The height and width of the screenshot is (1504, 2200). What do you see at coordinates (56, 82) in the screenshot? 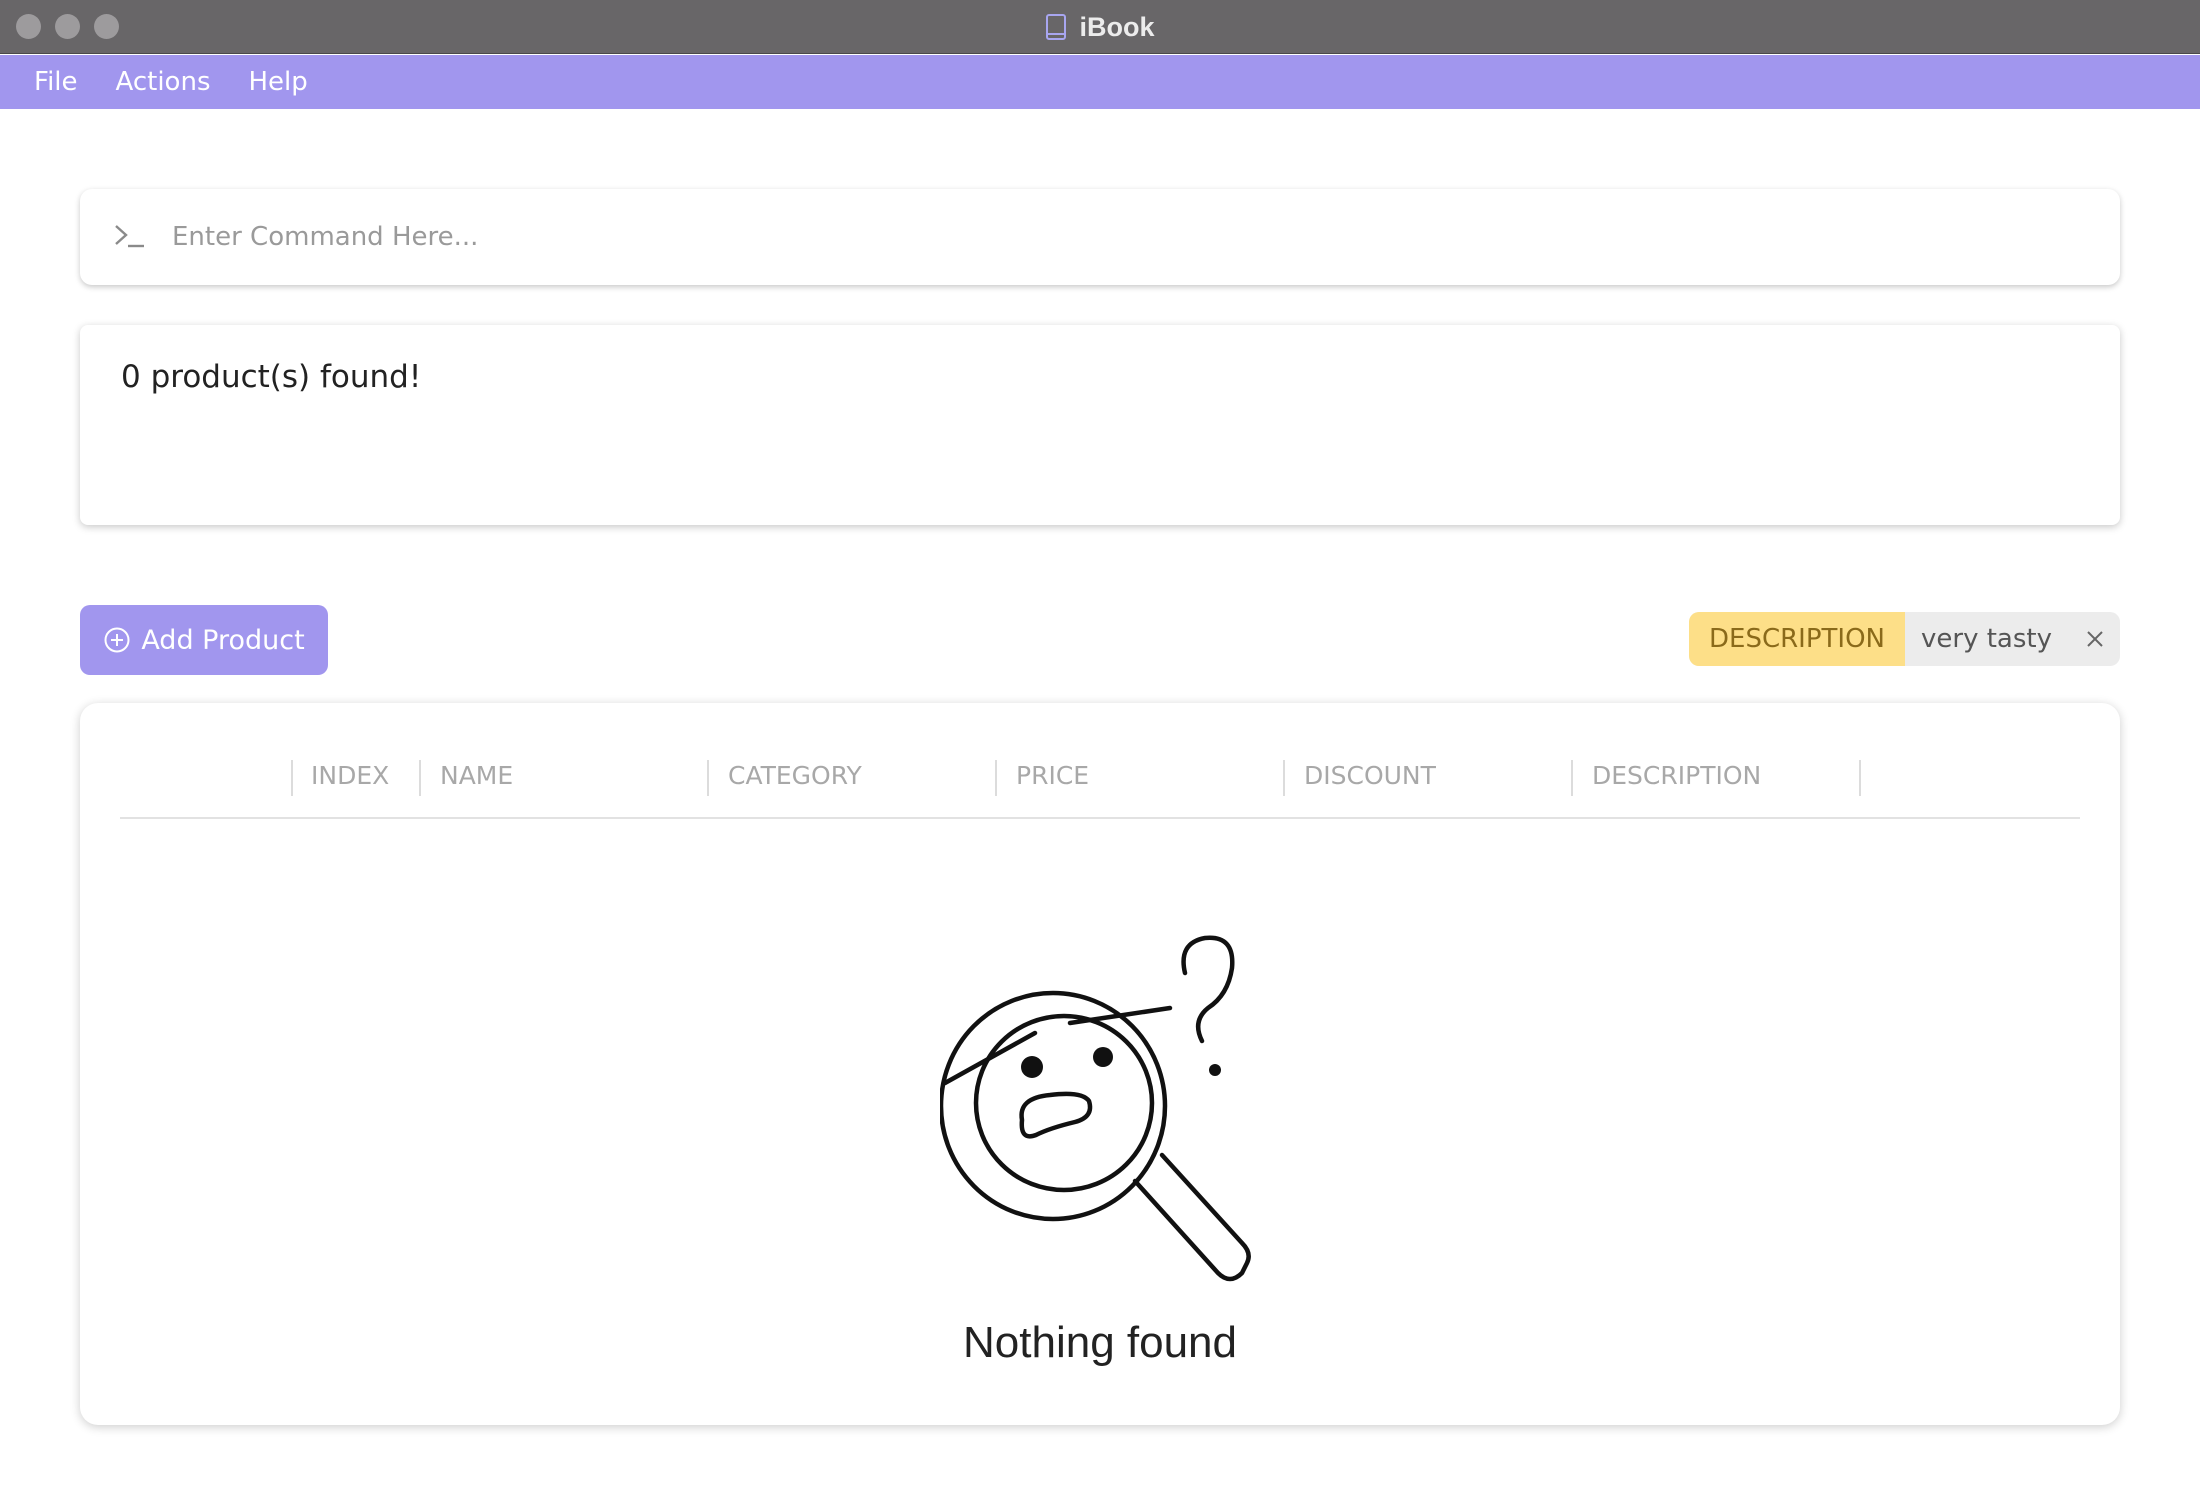
I see `menu-file: File` at bounding box center [56, 82].